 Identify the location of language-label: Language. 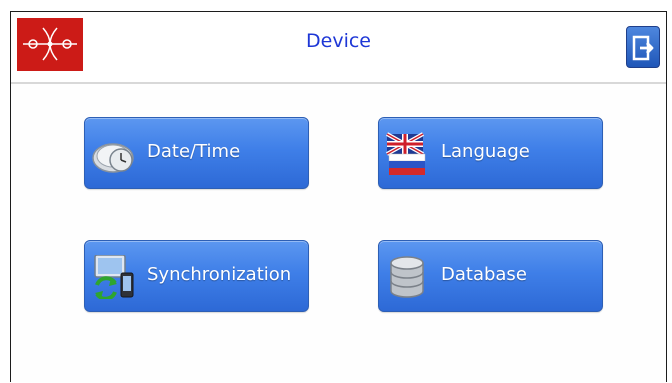
(485, 151).